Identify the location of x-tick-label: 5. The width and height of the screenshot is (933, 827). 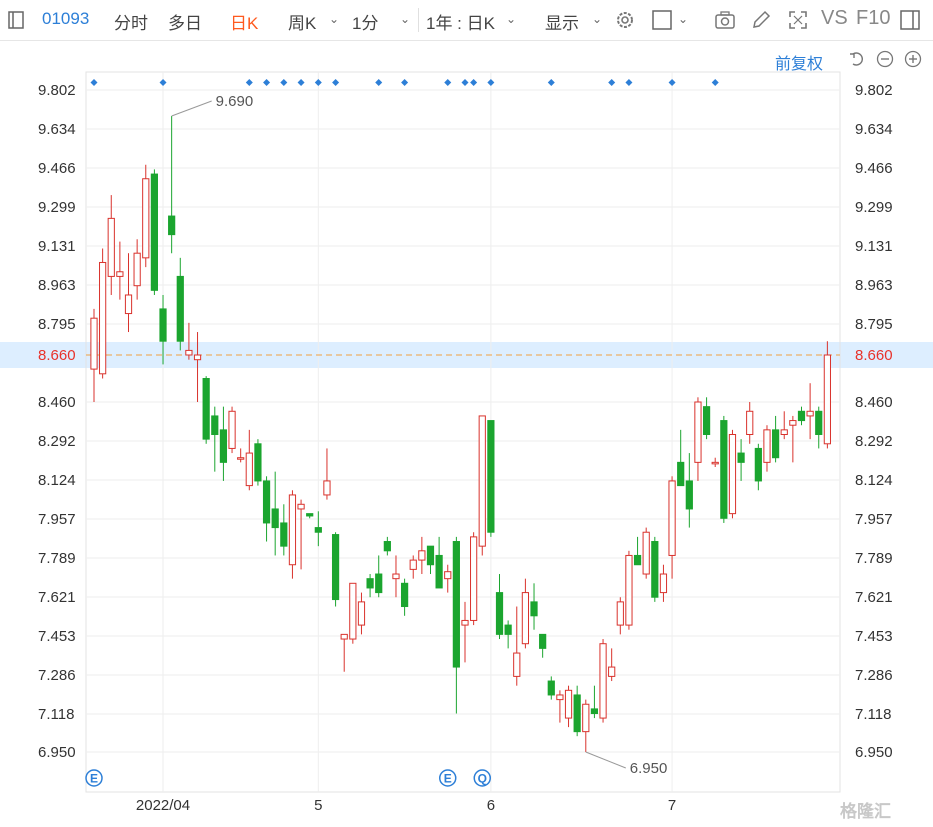
(318, 805).